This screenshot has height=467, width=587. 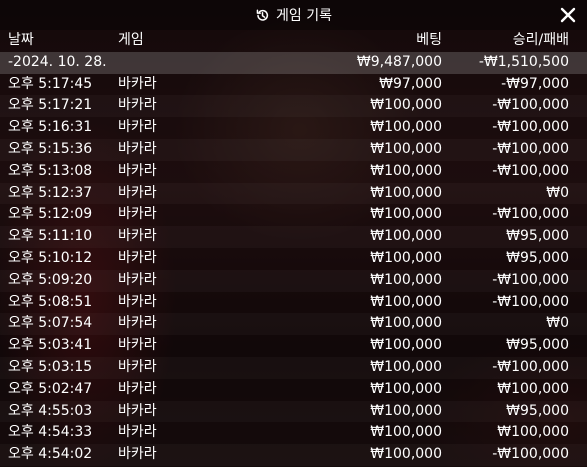 What do you see at coordinates (50, 192) in the screenshot?
I see `row-time: 오후 5:12:37` at bounding box center [50, 192].